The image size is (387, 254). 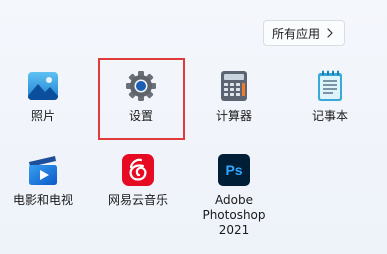 What do you see at coordinates (234, 222) in the screenshot?
I see `app-label-line2: Photoshop 2021` at bounding box center [234, 222].